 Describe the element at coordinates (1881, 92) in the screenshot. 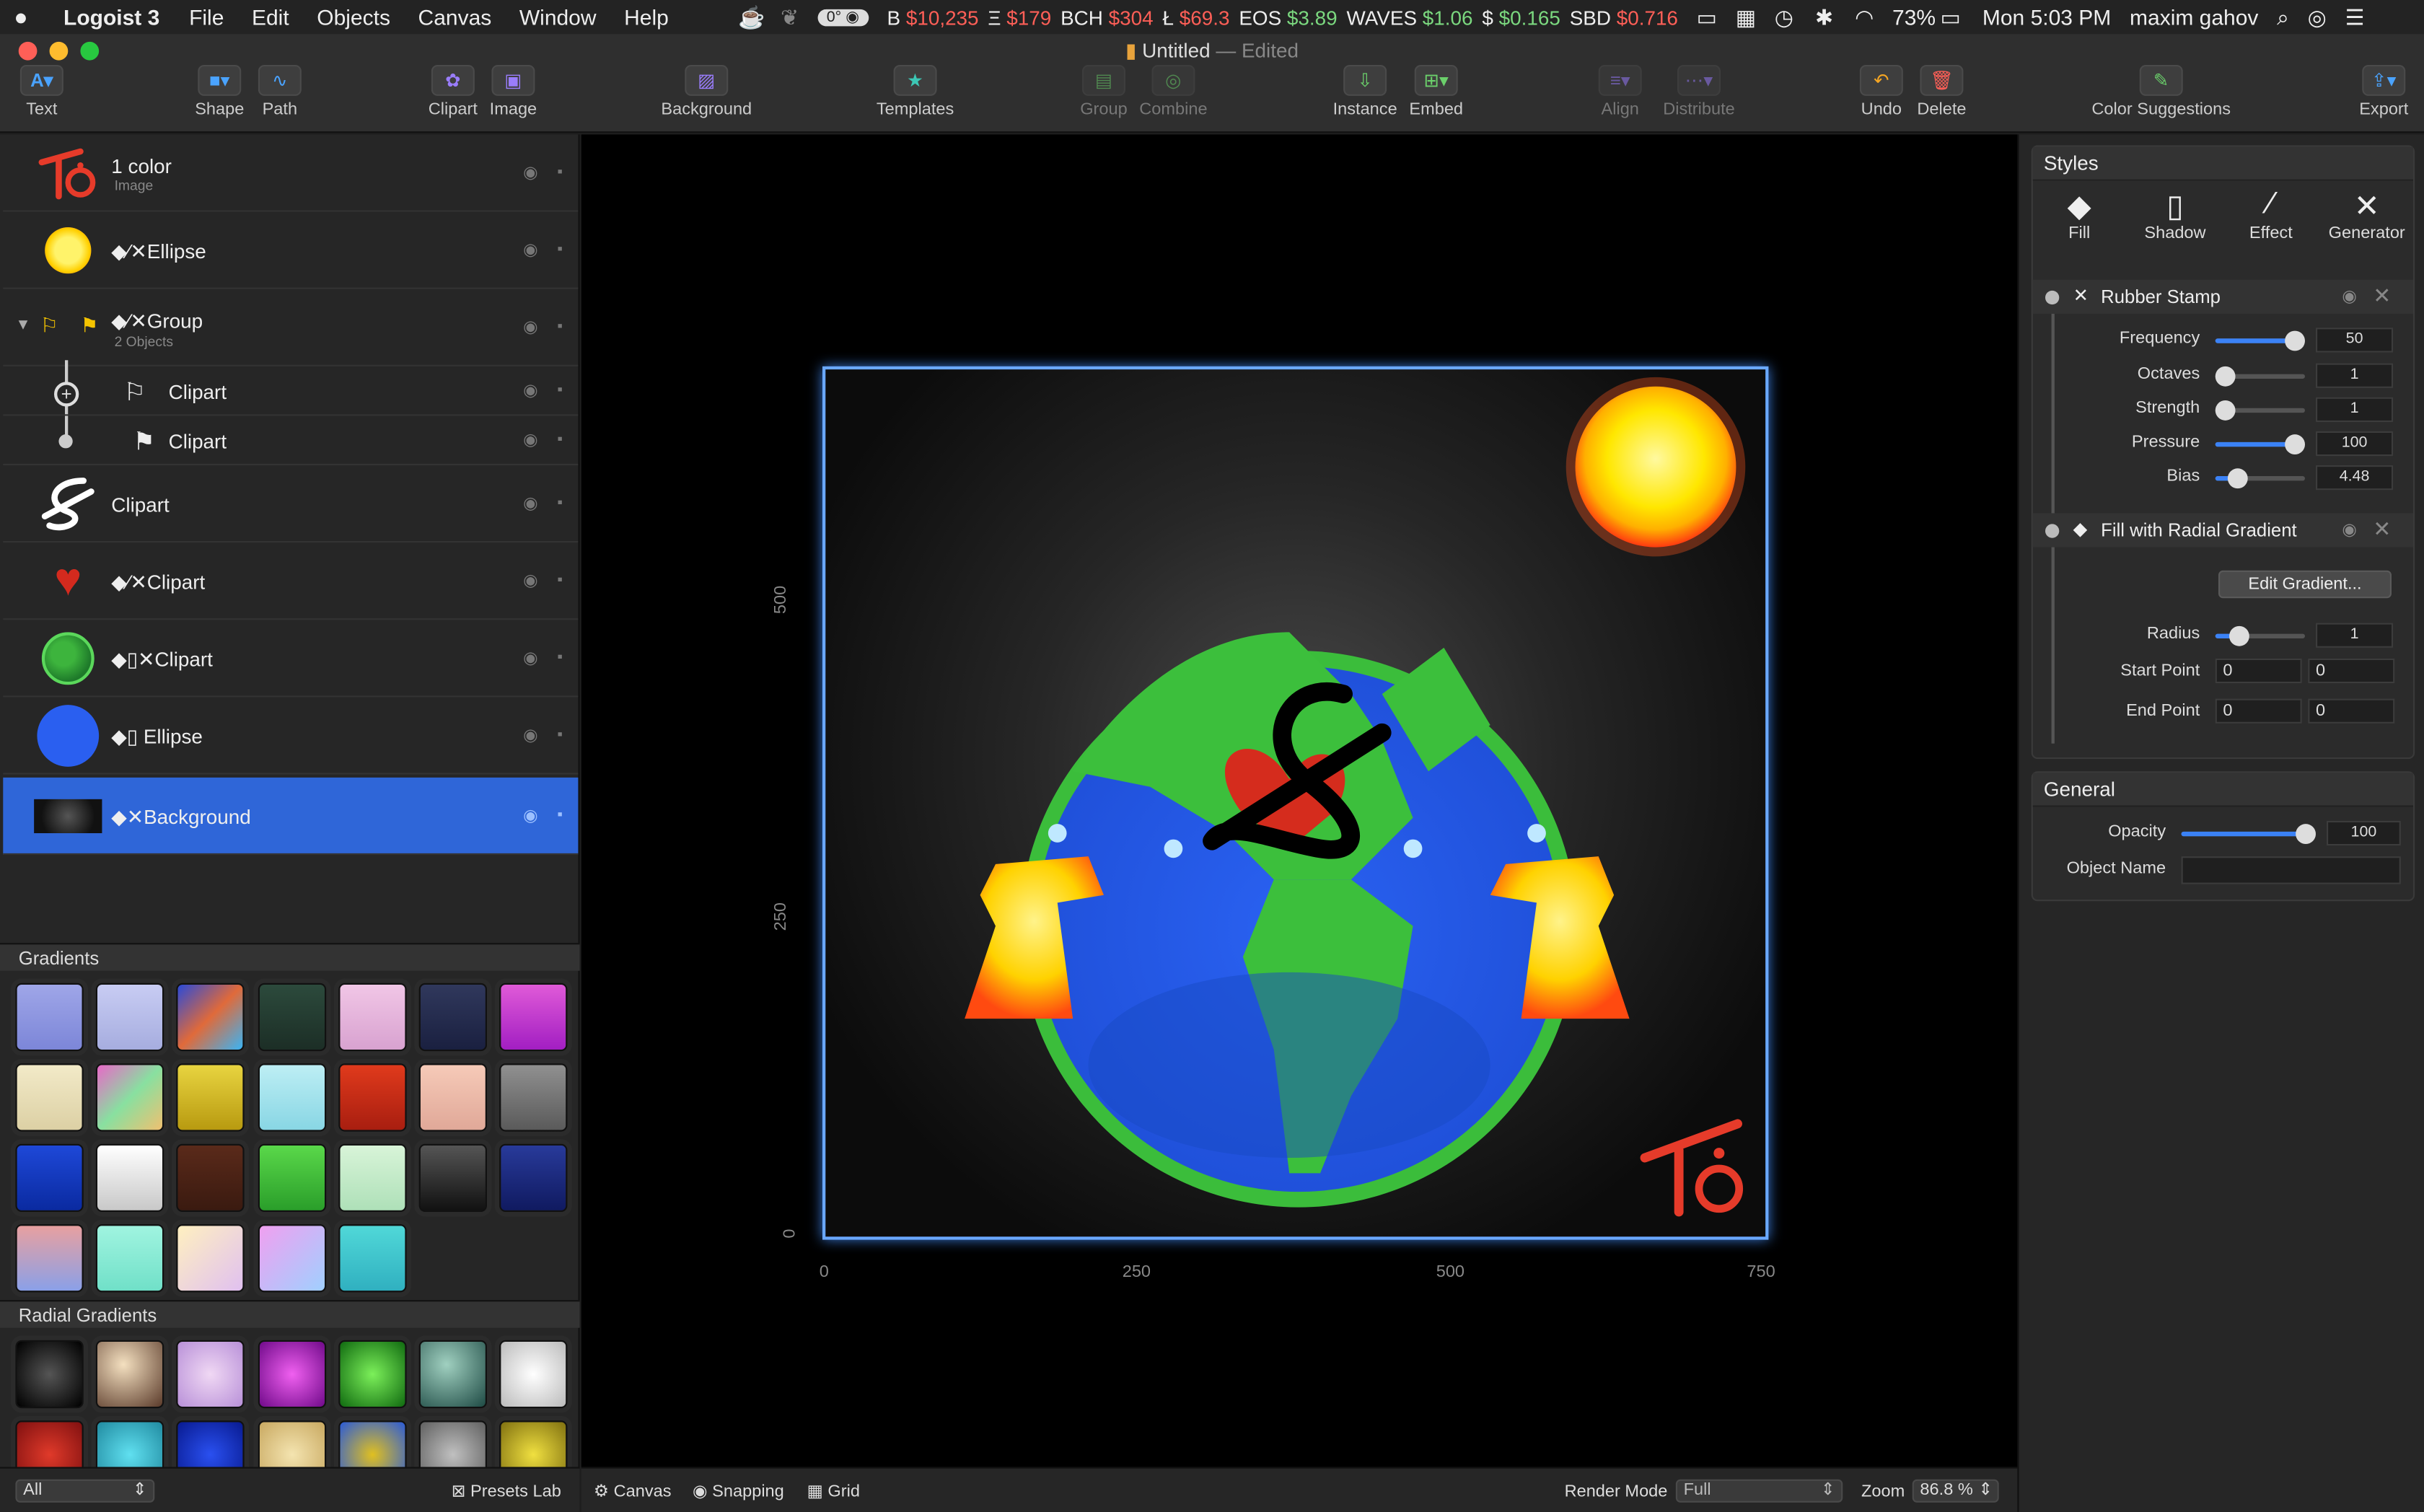

I see `undo-button: ↶ Undo` at that location.